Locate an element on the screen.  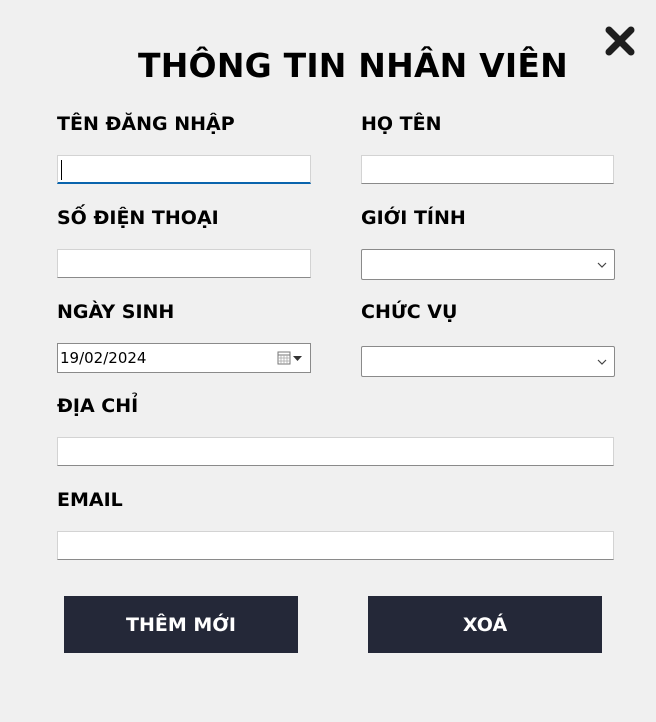
email-input is located at coordinates (335, 545).